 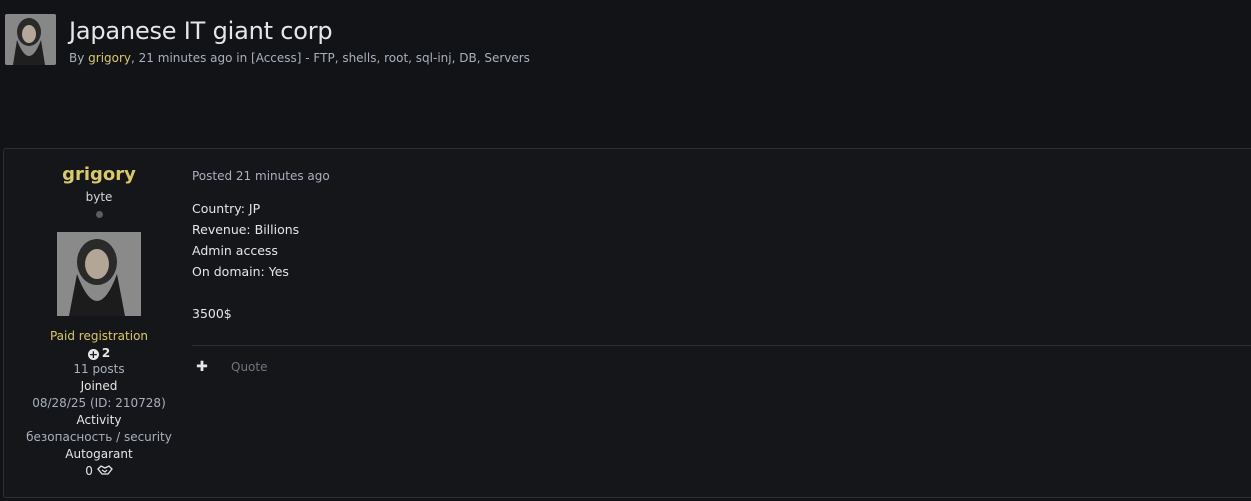 I want to click on post-line: Admin access, so click(x=235, y=250).